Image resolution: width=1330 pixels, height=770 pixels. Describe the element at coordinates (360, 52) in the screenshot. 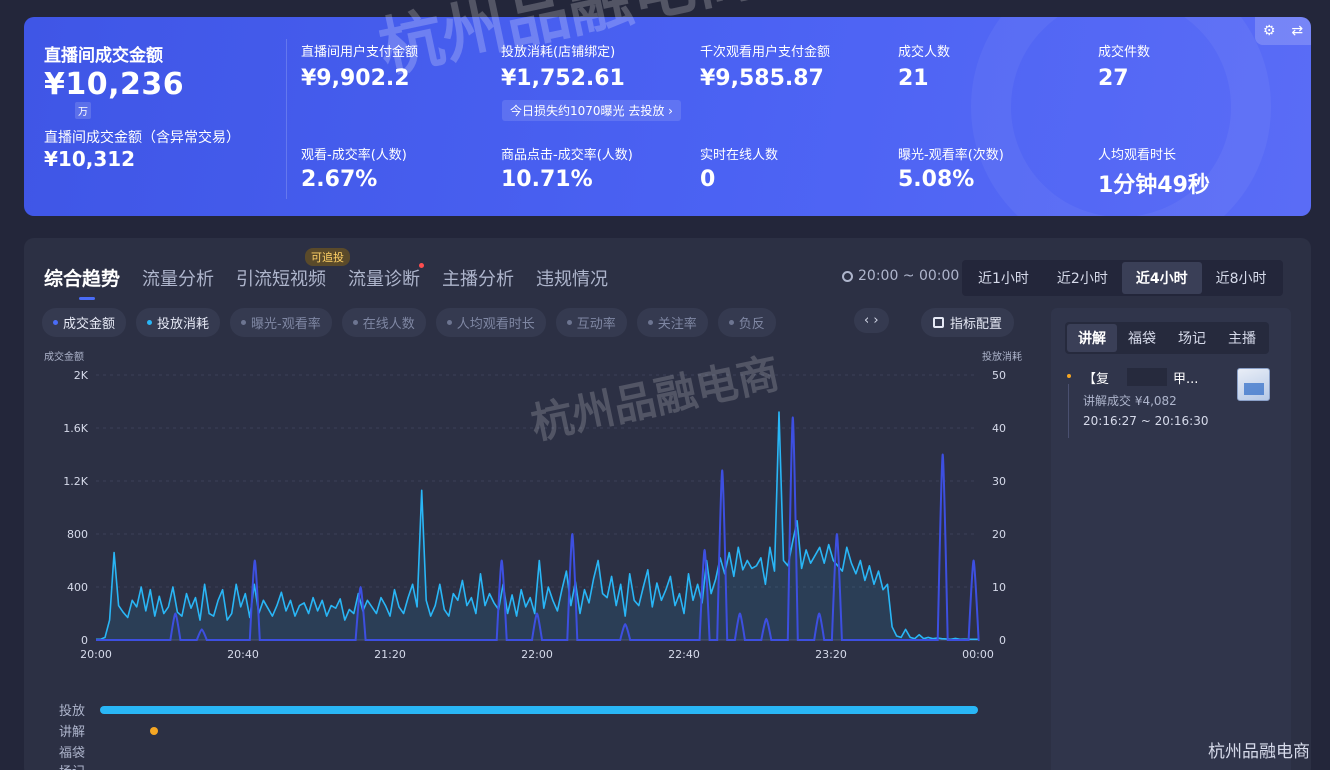

I see `metric-label: 直播间用户支付金额` at that location.